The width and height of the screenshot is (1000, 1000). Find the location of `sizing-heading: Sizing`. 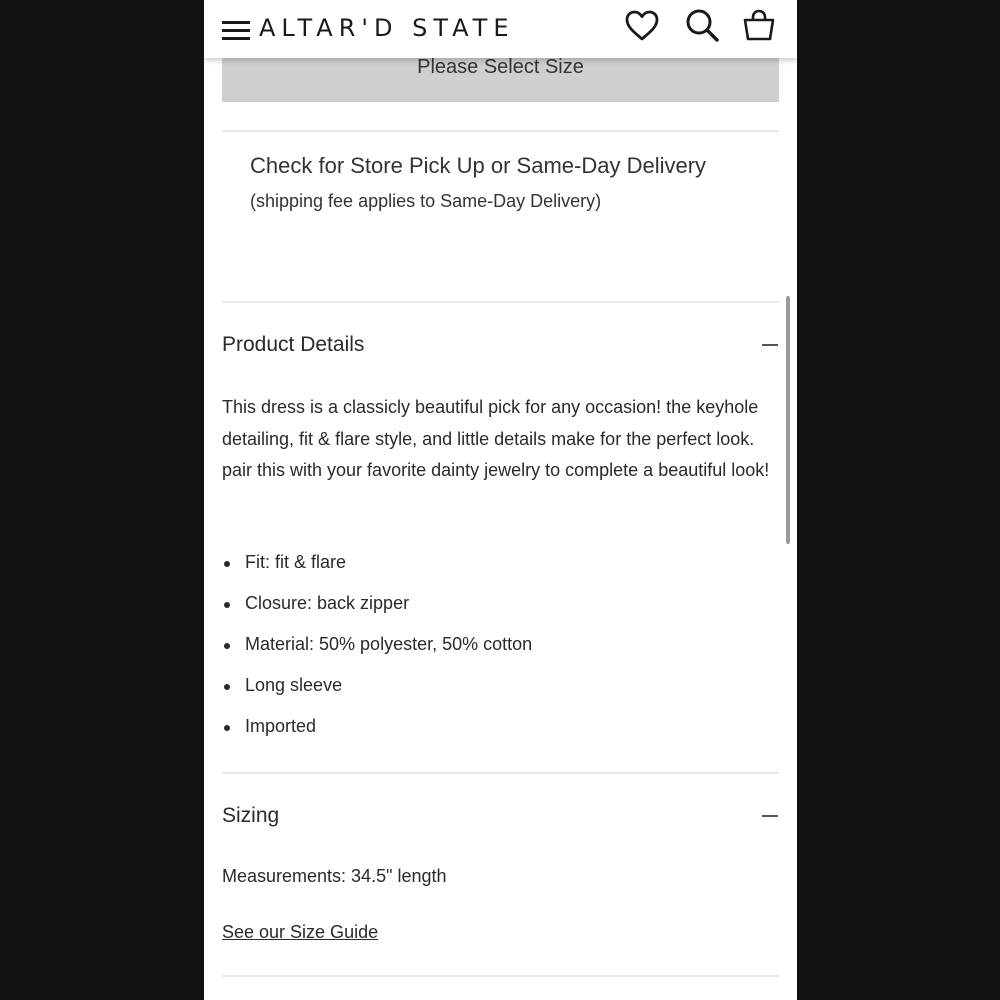

sizing-heading: Sizing is located at coordinates (250, 816).